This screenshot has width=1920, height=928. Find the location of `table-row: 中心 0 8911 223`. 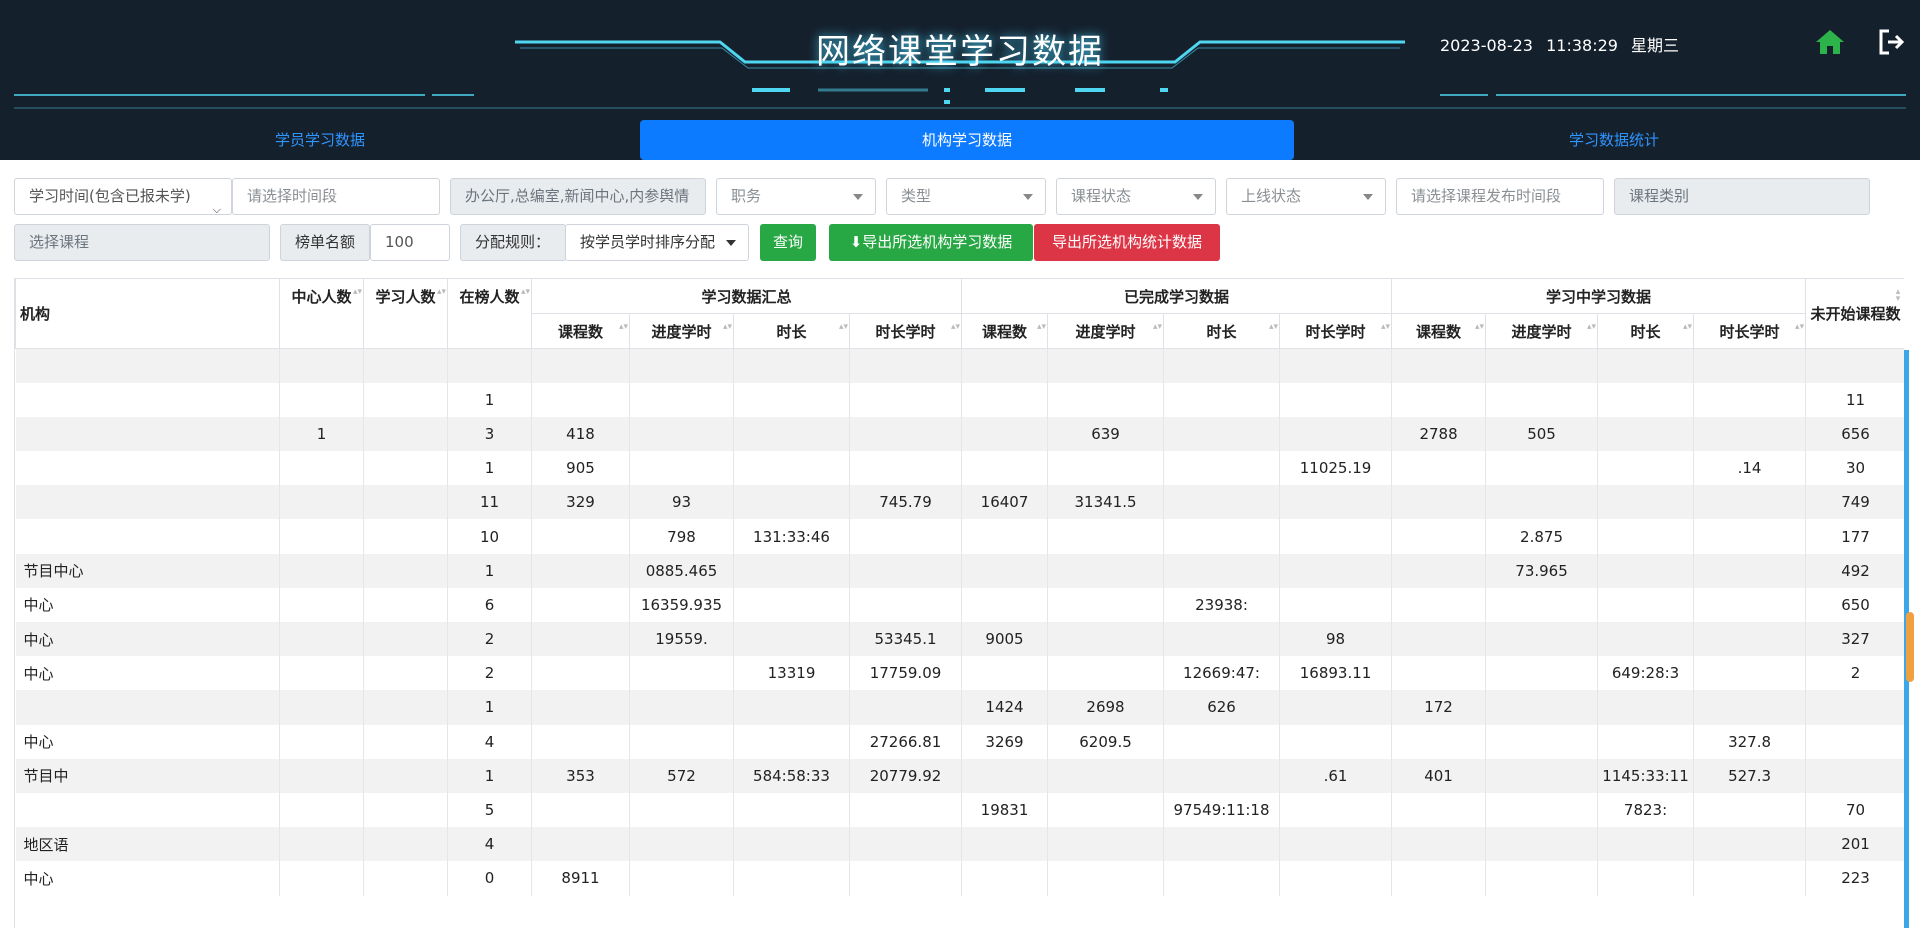

table-row: 中心 0 8911 223 is located at coordinates (959, 878).